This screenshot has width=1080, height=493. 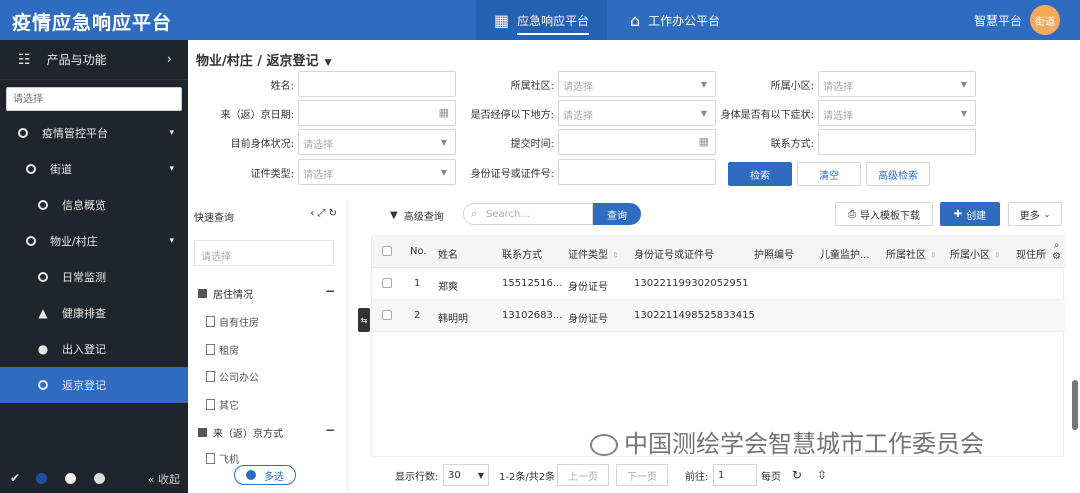 What do you see at coordinates (822, 475) in the screenshot?
I see `export-icon: ⇳` at bounding box center [822, 475].